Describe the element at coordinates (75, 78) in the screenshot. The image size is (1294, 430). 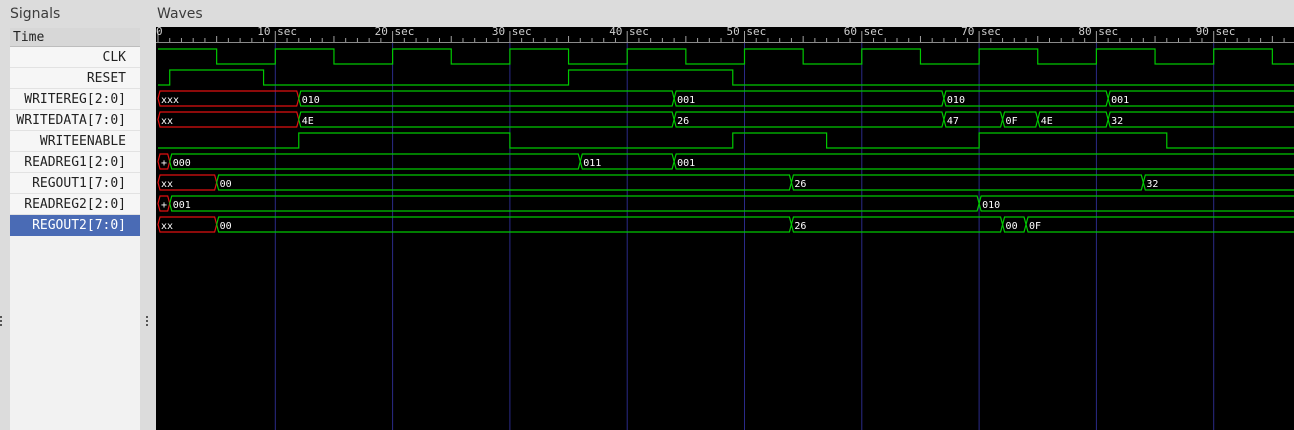
I see `signal-row-reset: RESET` at that location.